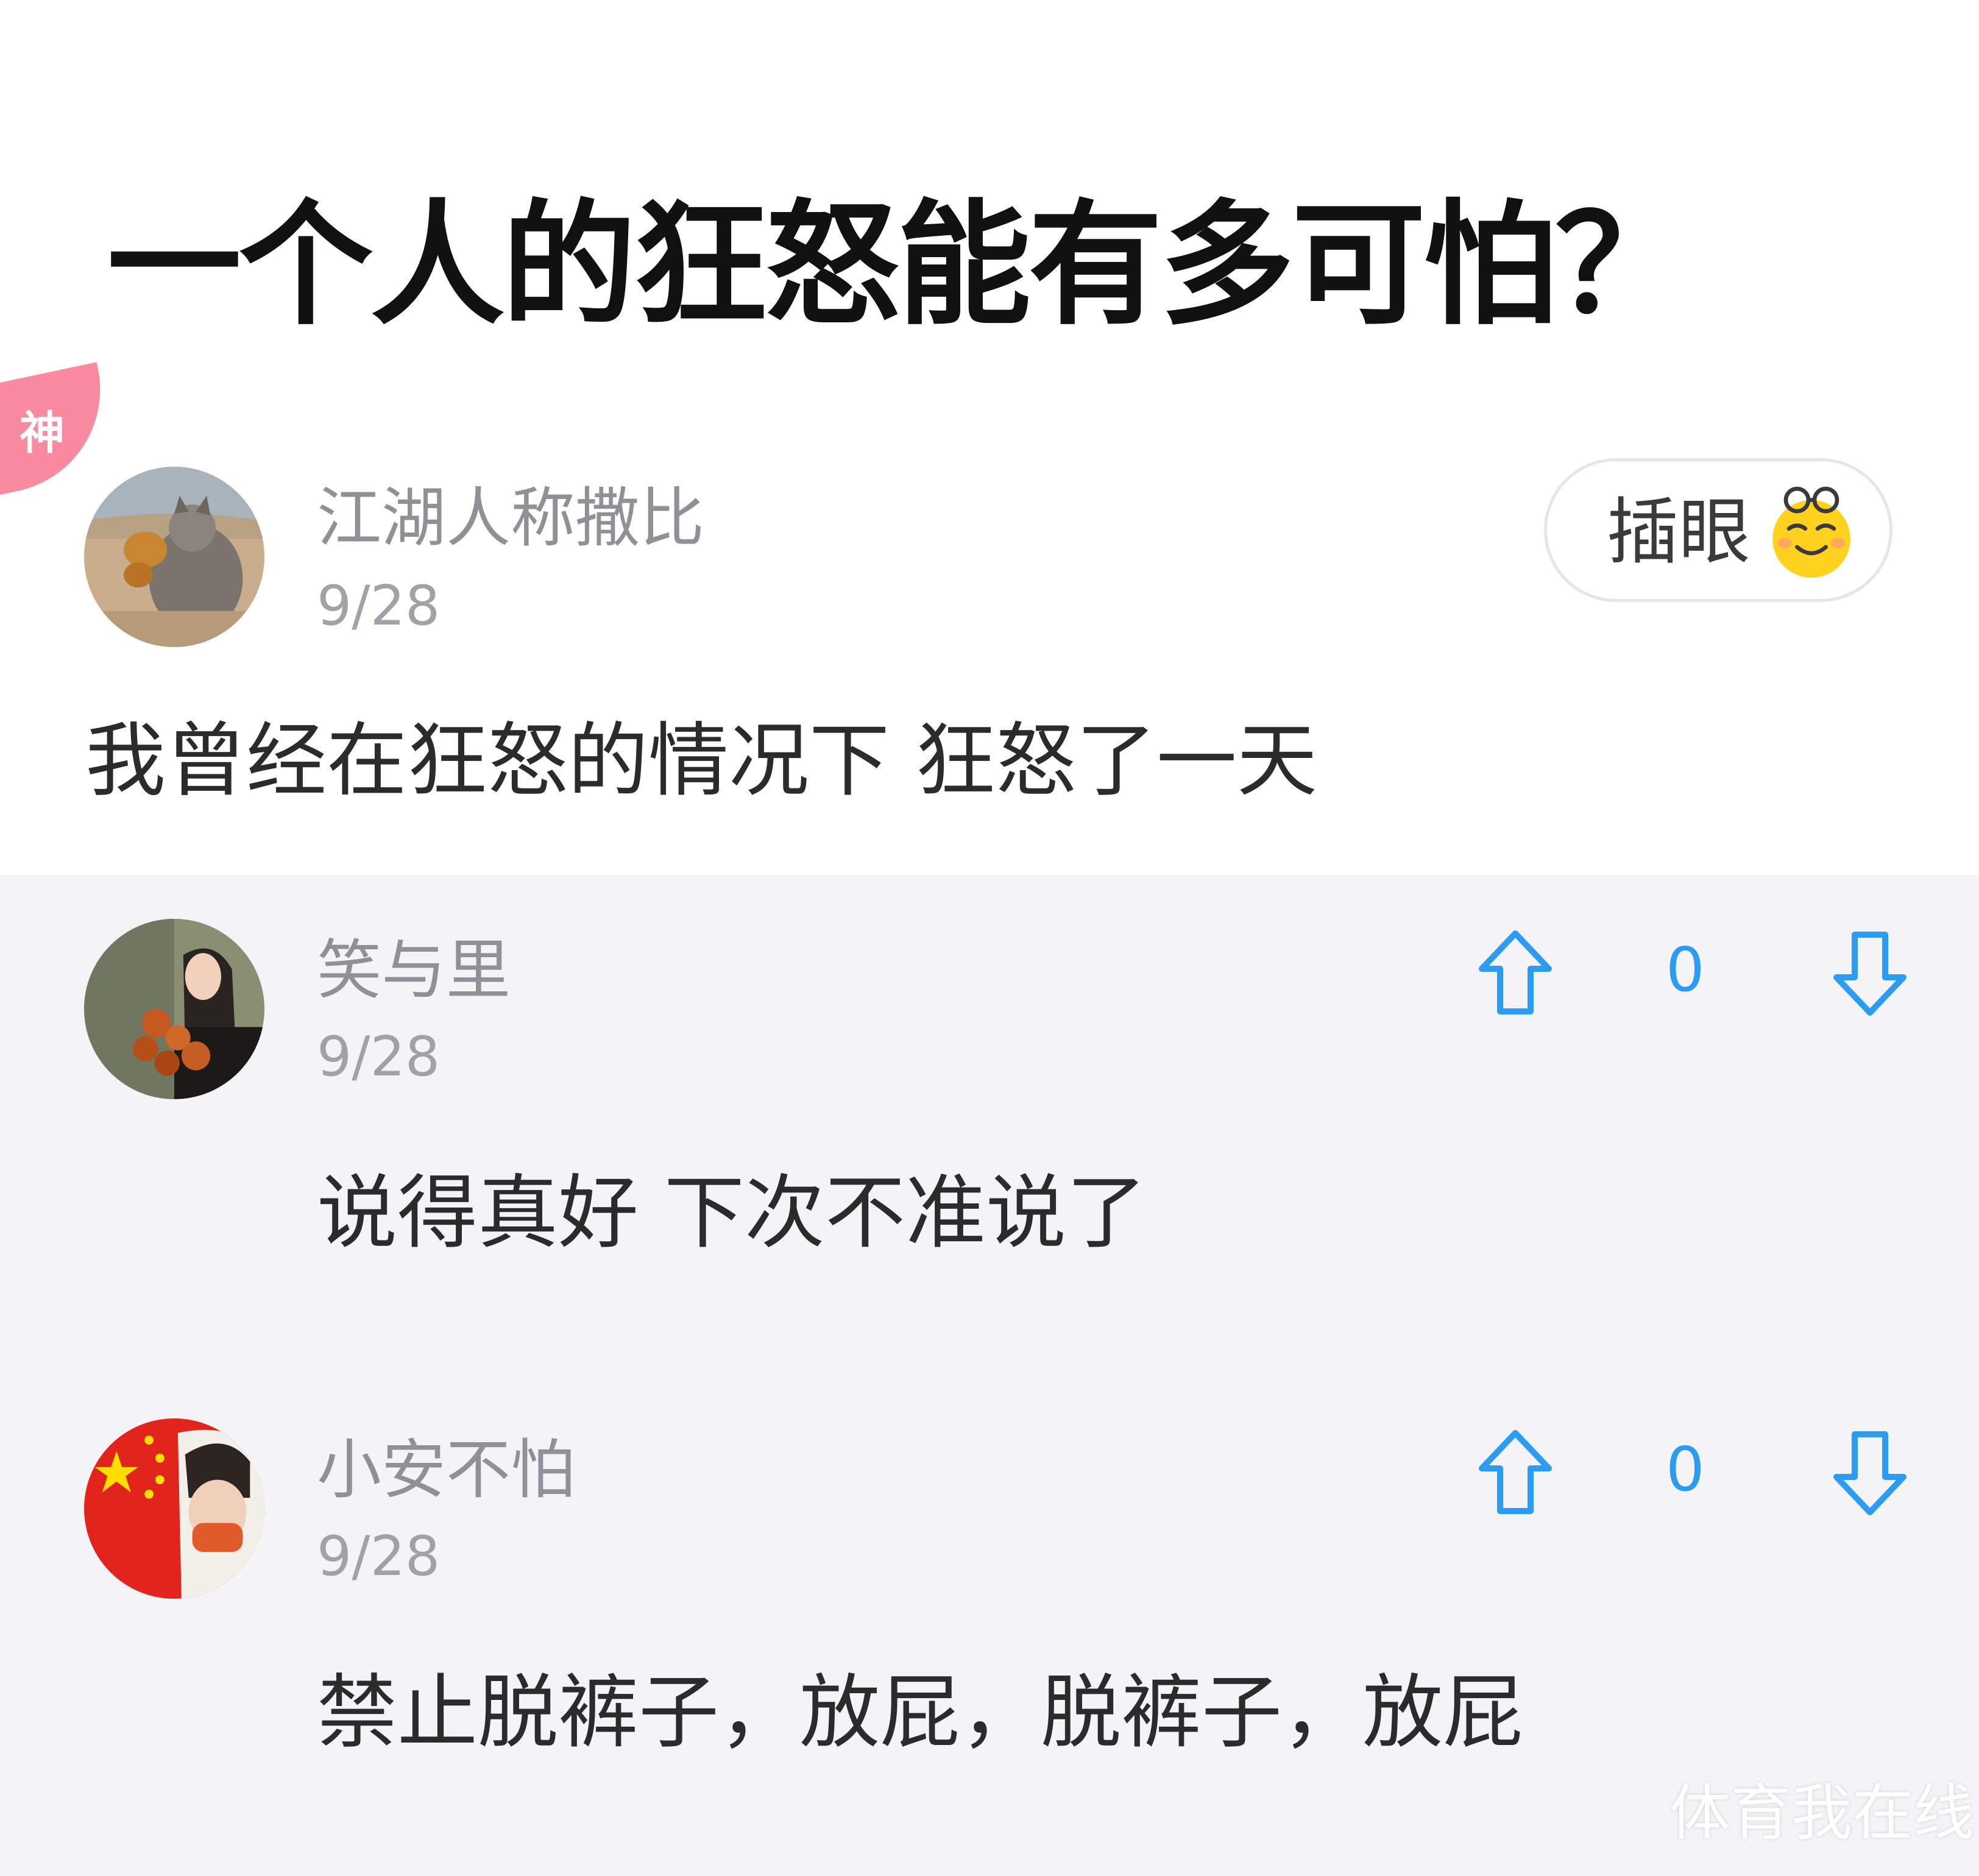 The image size is (1979, 1876). I want to click on comment-username: 江湖人称撒比, so click(510, 518).